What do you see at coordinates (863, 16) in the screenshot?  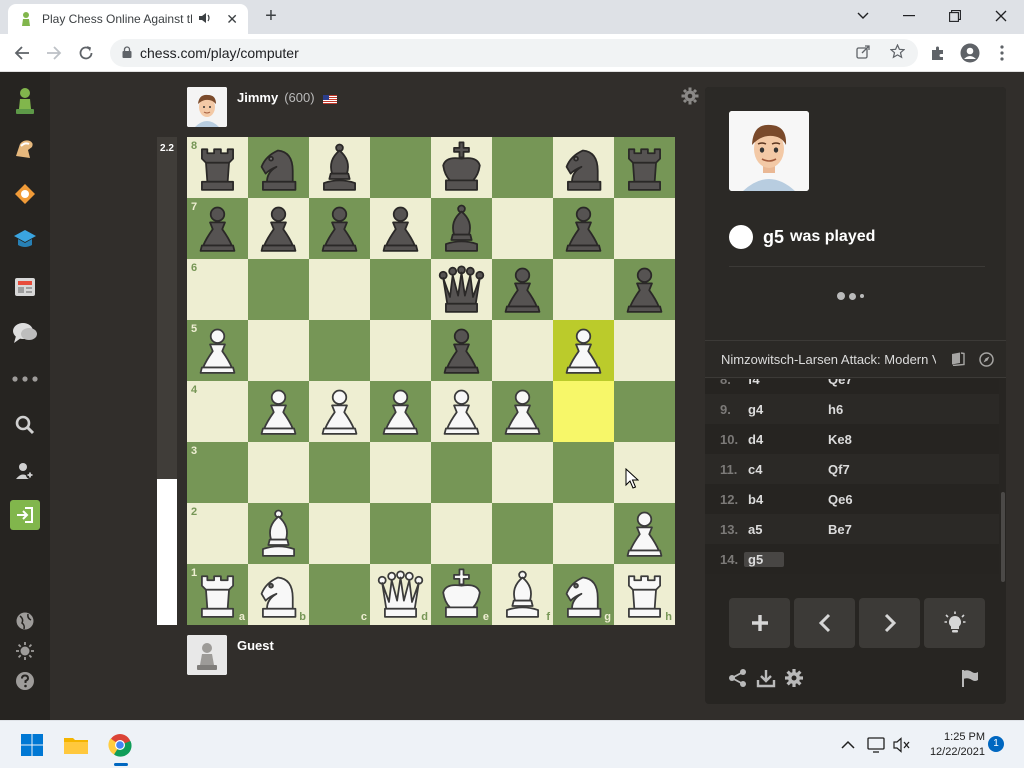 I see `chevron-down-icon` at bounding box center [863, 16].